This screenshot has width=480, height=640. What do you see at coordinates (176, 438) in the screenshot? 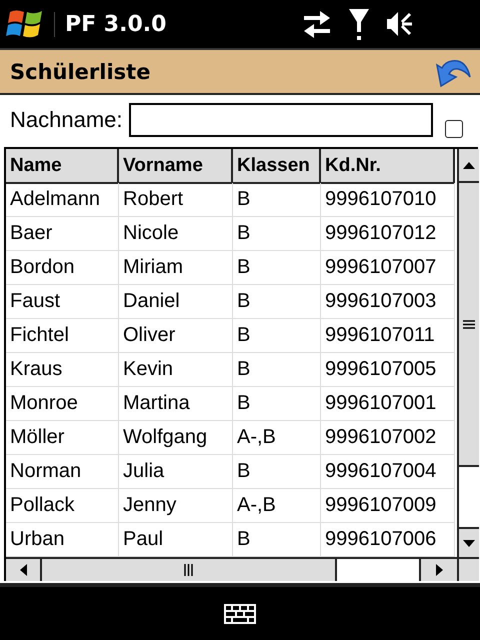
I see `table-cell: Wolfgang` at bounding box center [176, 438].